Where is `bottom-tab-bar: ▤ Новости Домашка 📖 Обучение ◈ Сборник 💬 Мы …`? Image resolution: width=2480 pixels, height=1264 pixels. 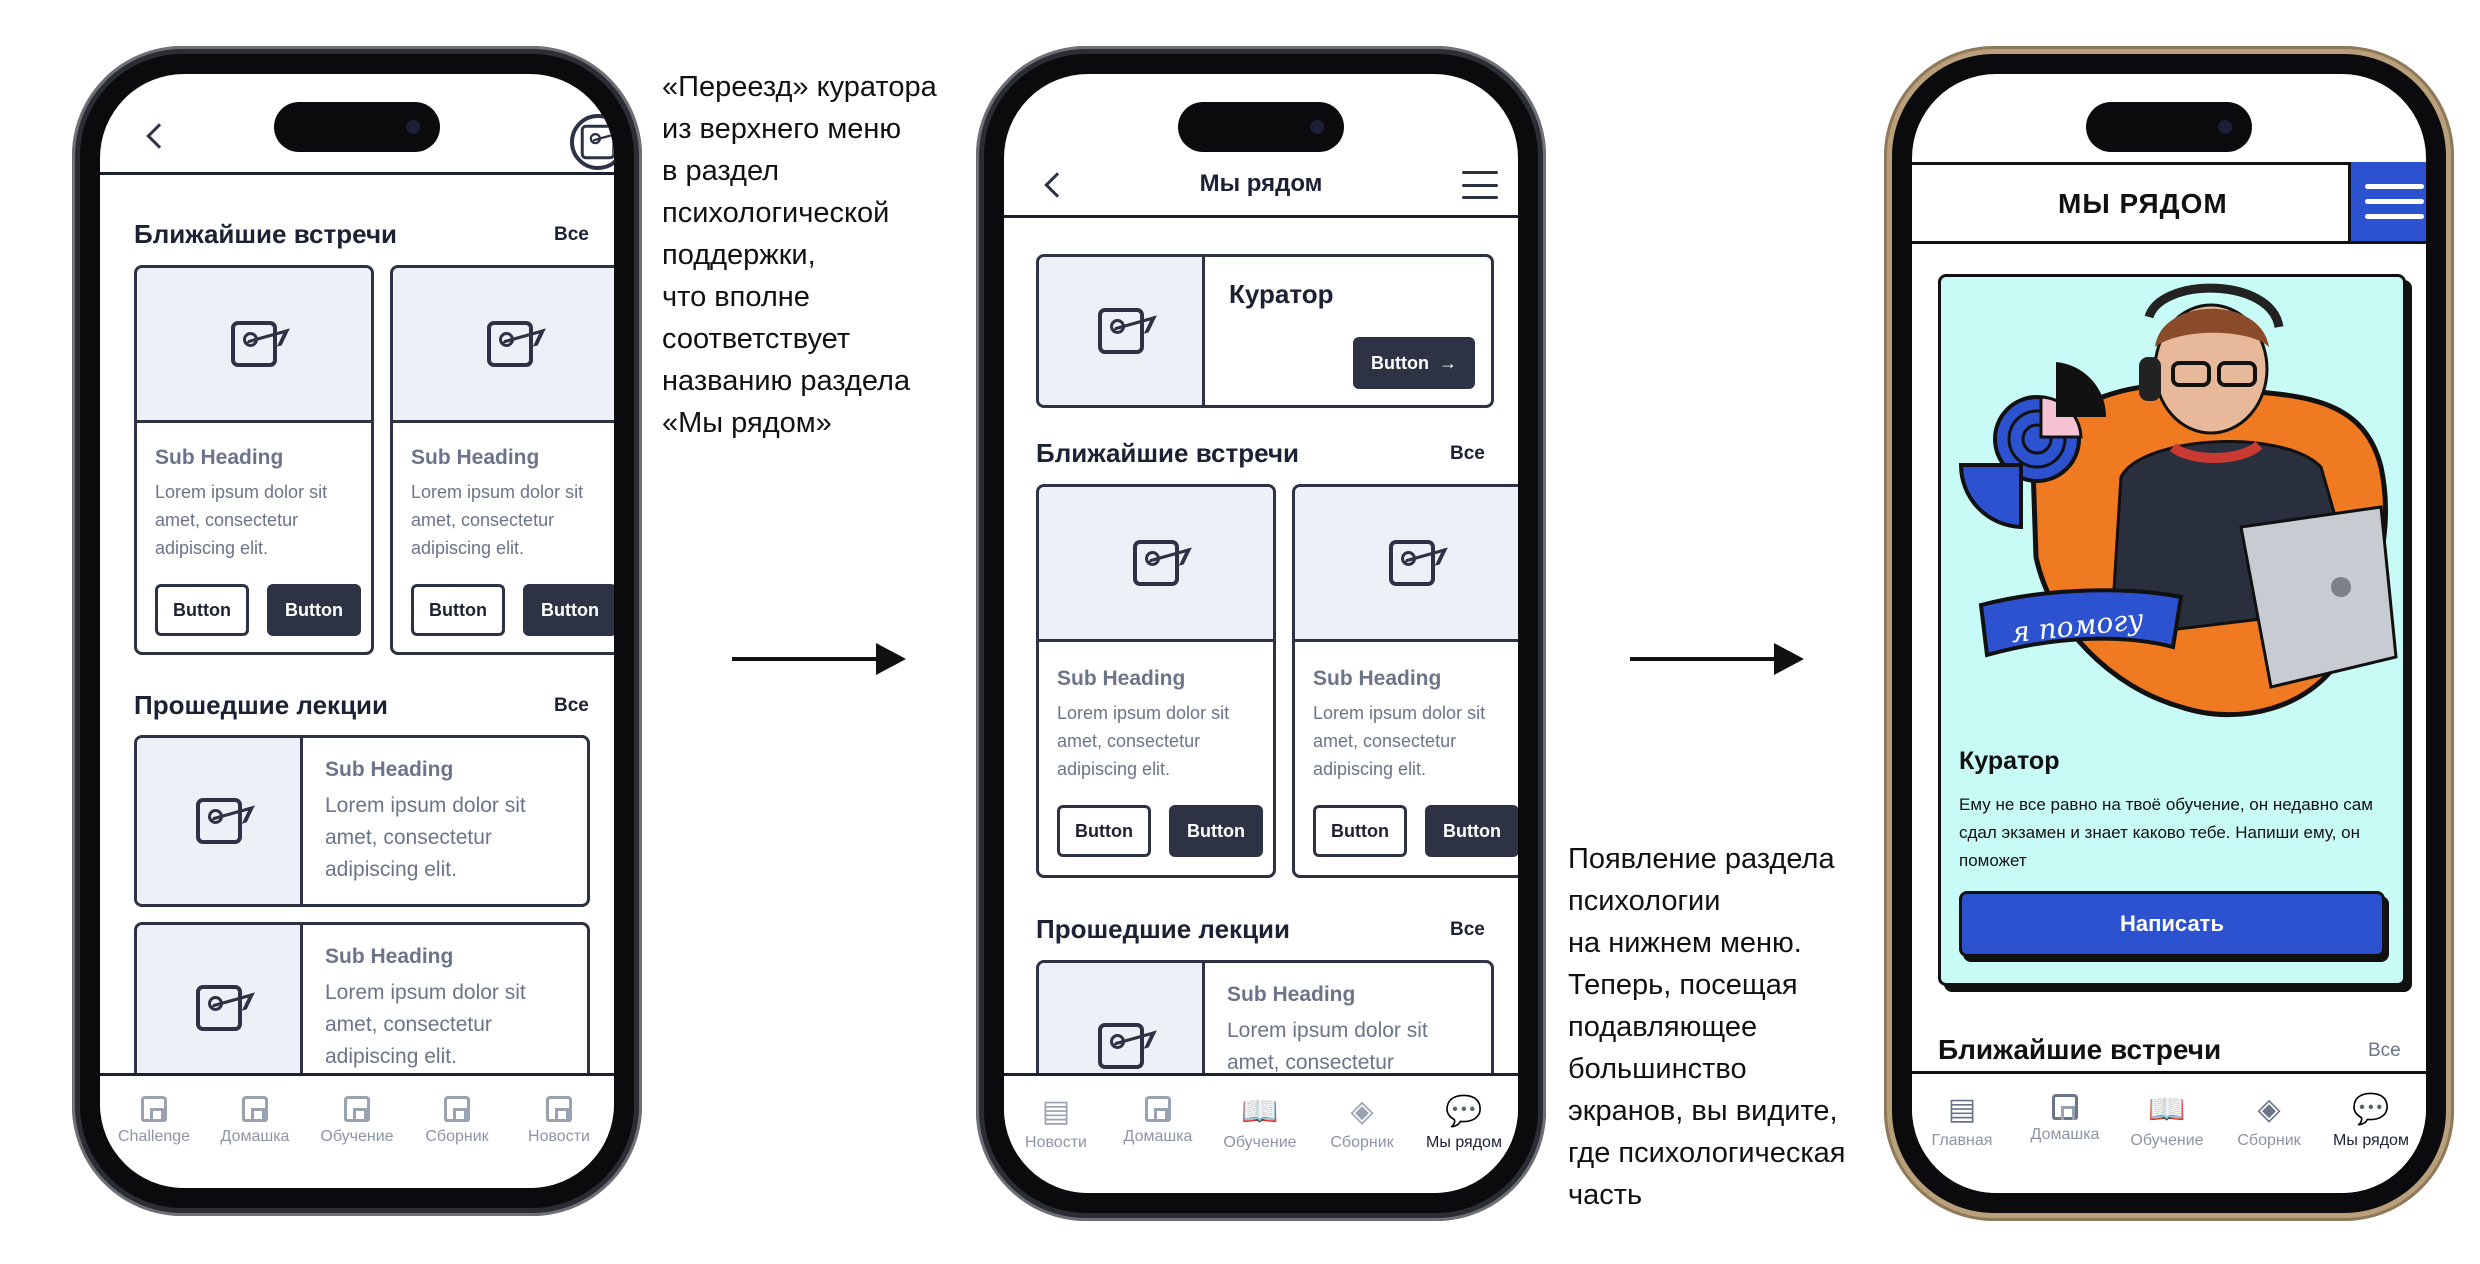 bottom-tab-bar: ▤ Новости Домашка 📖 Обучение ◈ Сборник 💬 Мы … is located at coordinates (1261, 1133).